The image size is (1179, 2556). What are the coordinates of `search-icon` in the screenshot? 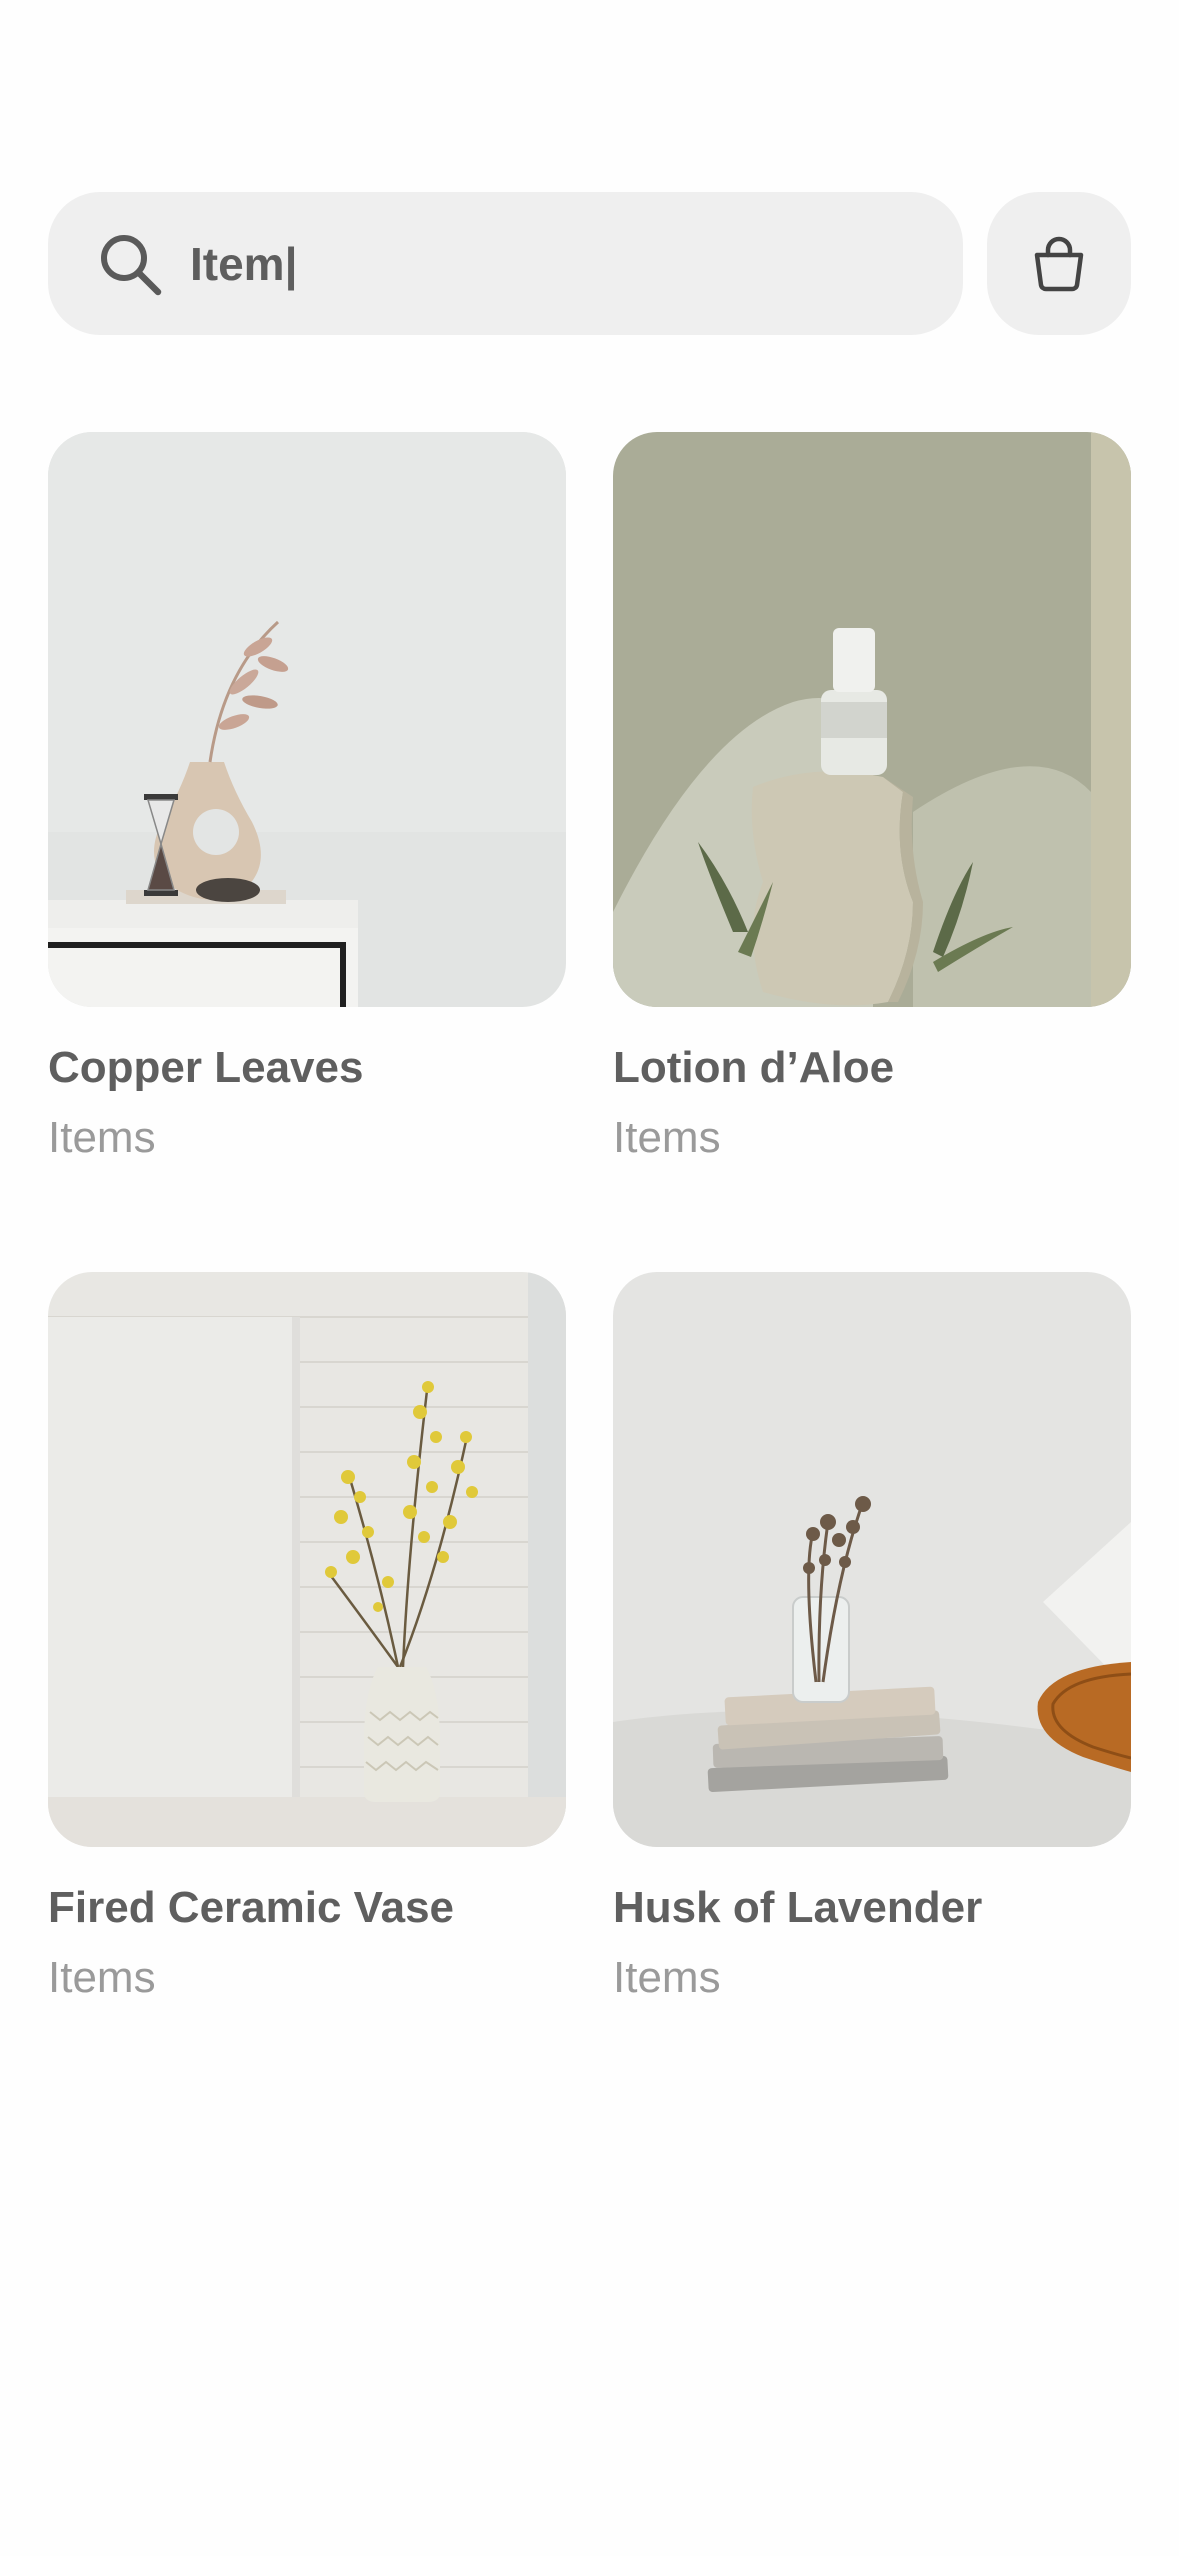 It's located at (131, 264).